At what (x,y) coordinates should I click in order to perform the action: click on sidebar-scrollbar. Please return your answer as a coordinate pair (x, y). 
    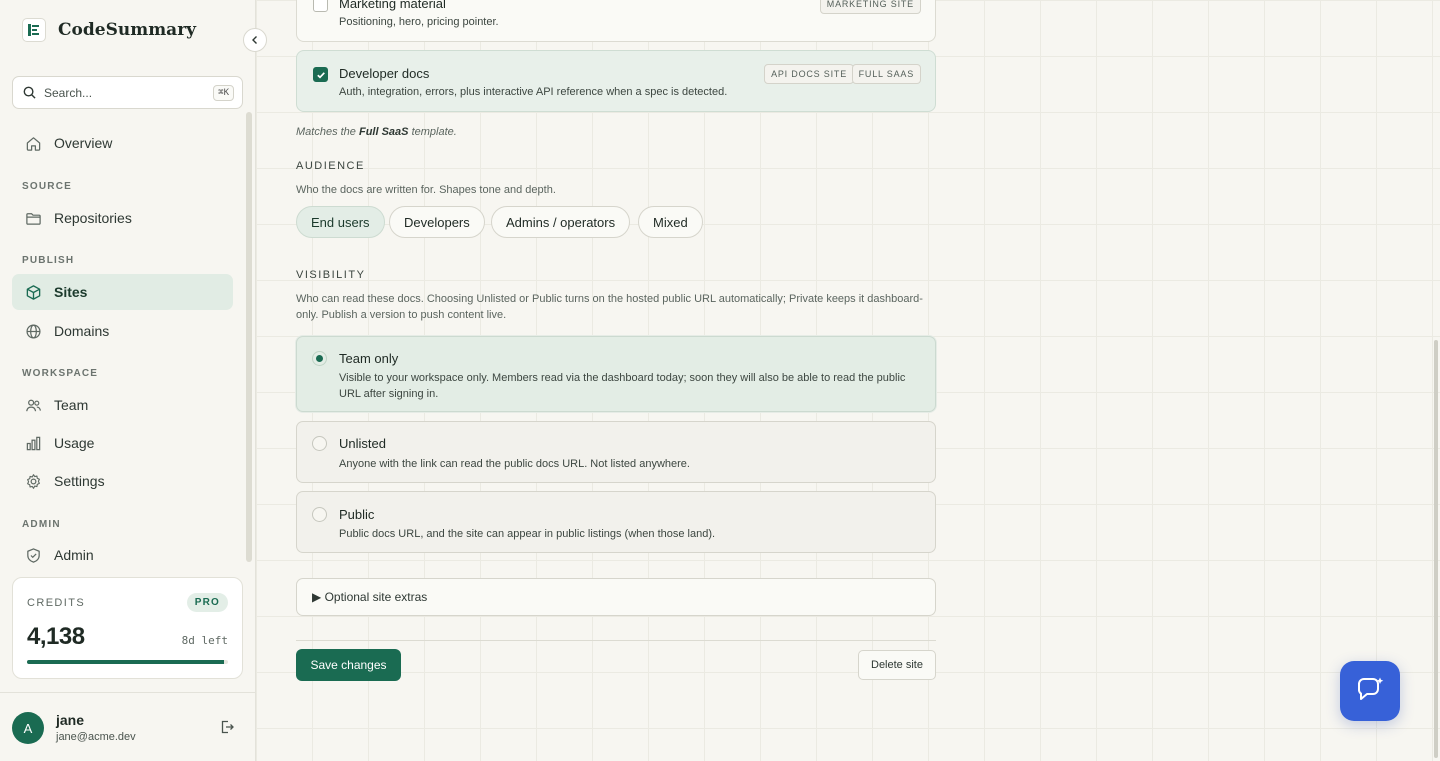
    Looking at the image, I should click on (249, 337).